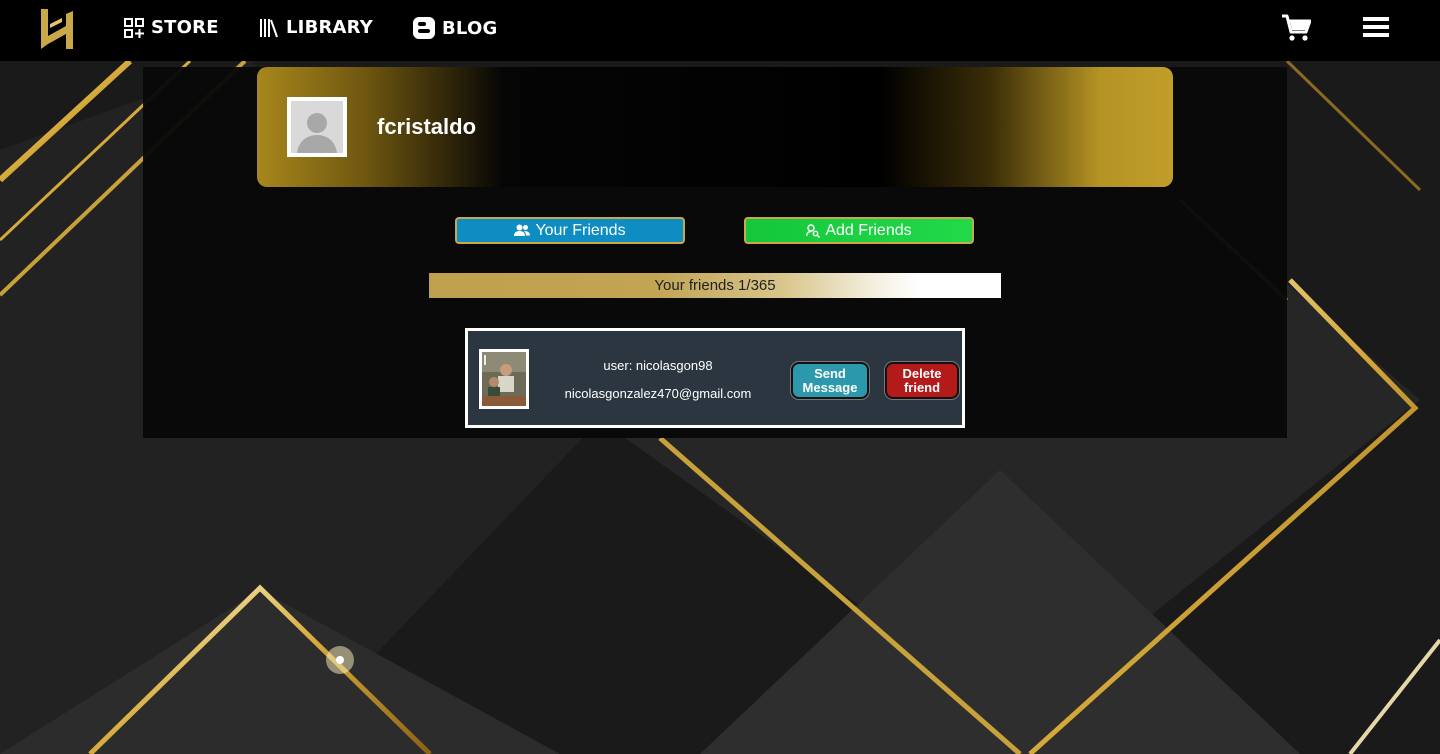 Image resolution: width=1440 pixels, height=754 pixels. Describe the element at coordinates (1376, 27) in the screenshot. I see `hamburger-menu-icon` at that location.